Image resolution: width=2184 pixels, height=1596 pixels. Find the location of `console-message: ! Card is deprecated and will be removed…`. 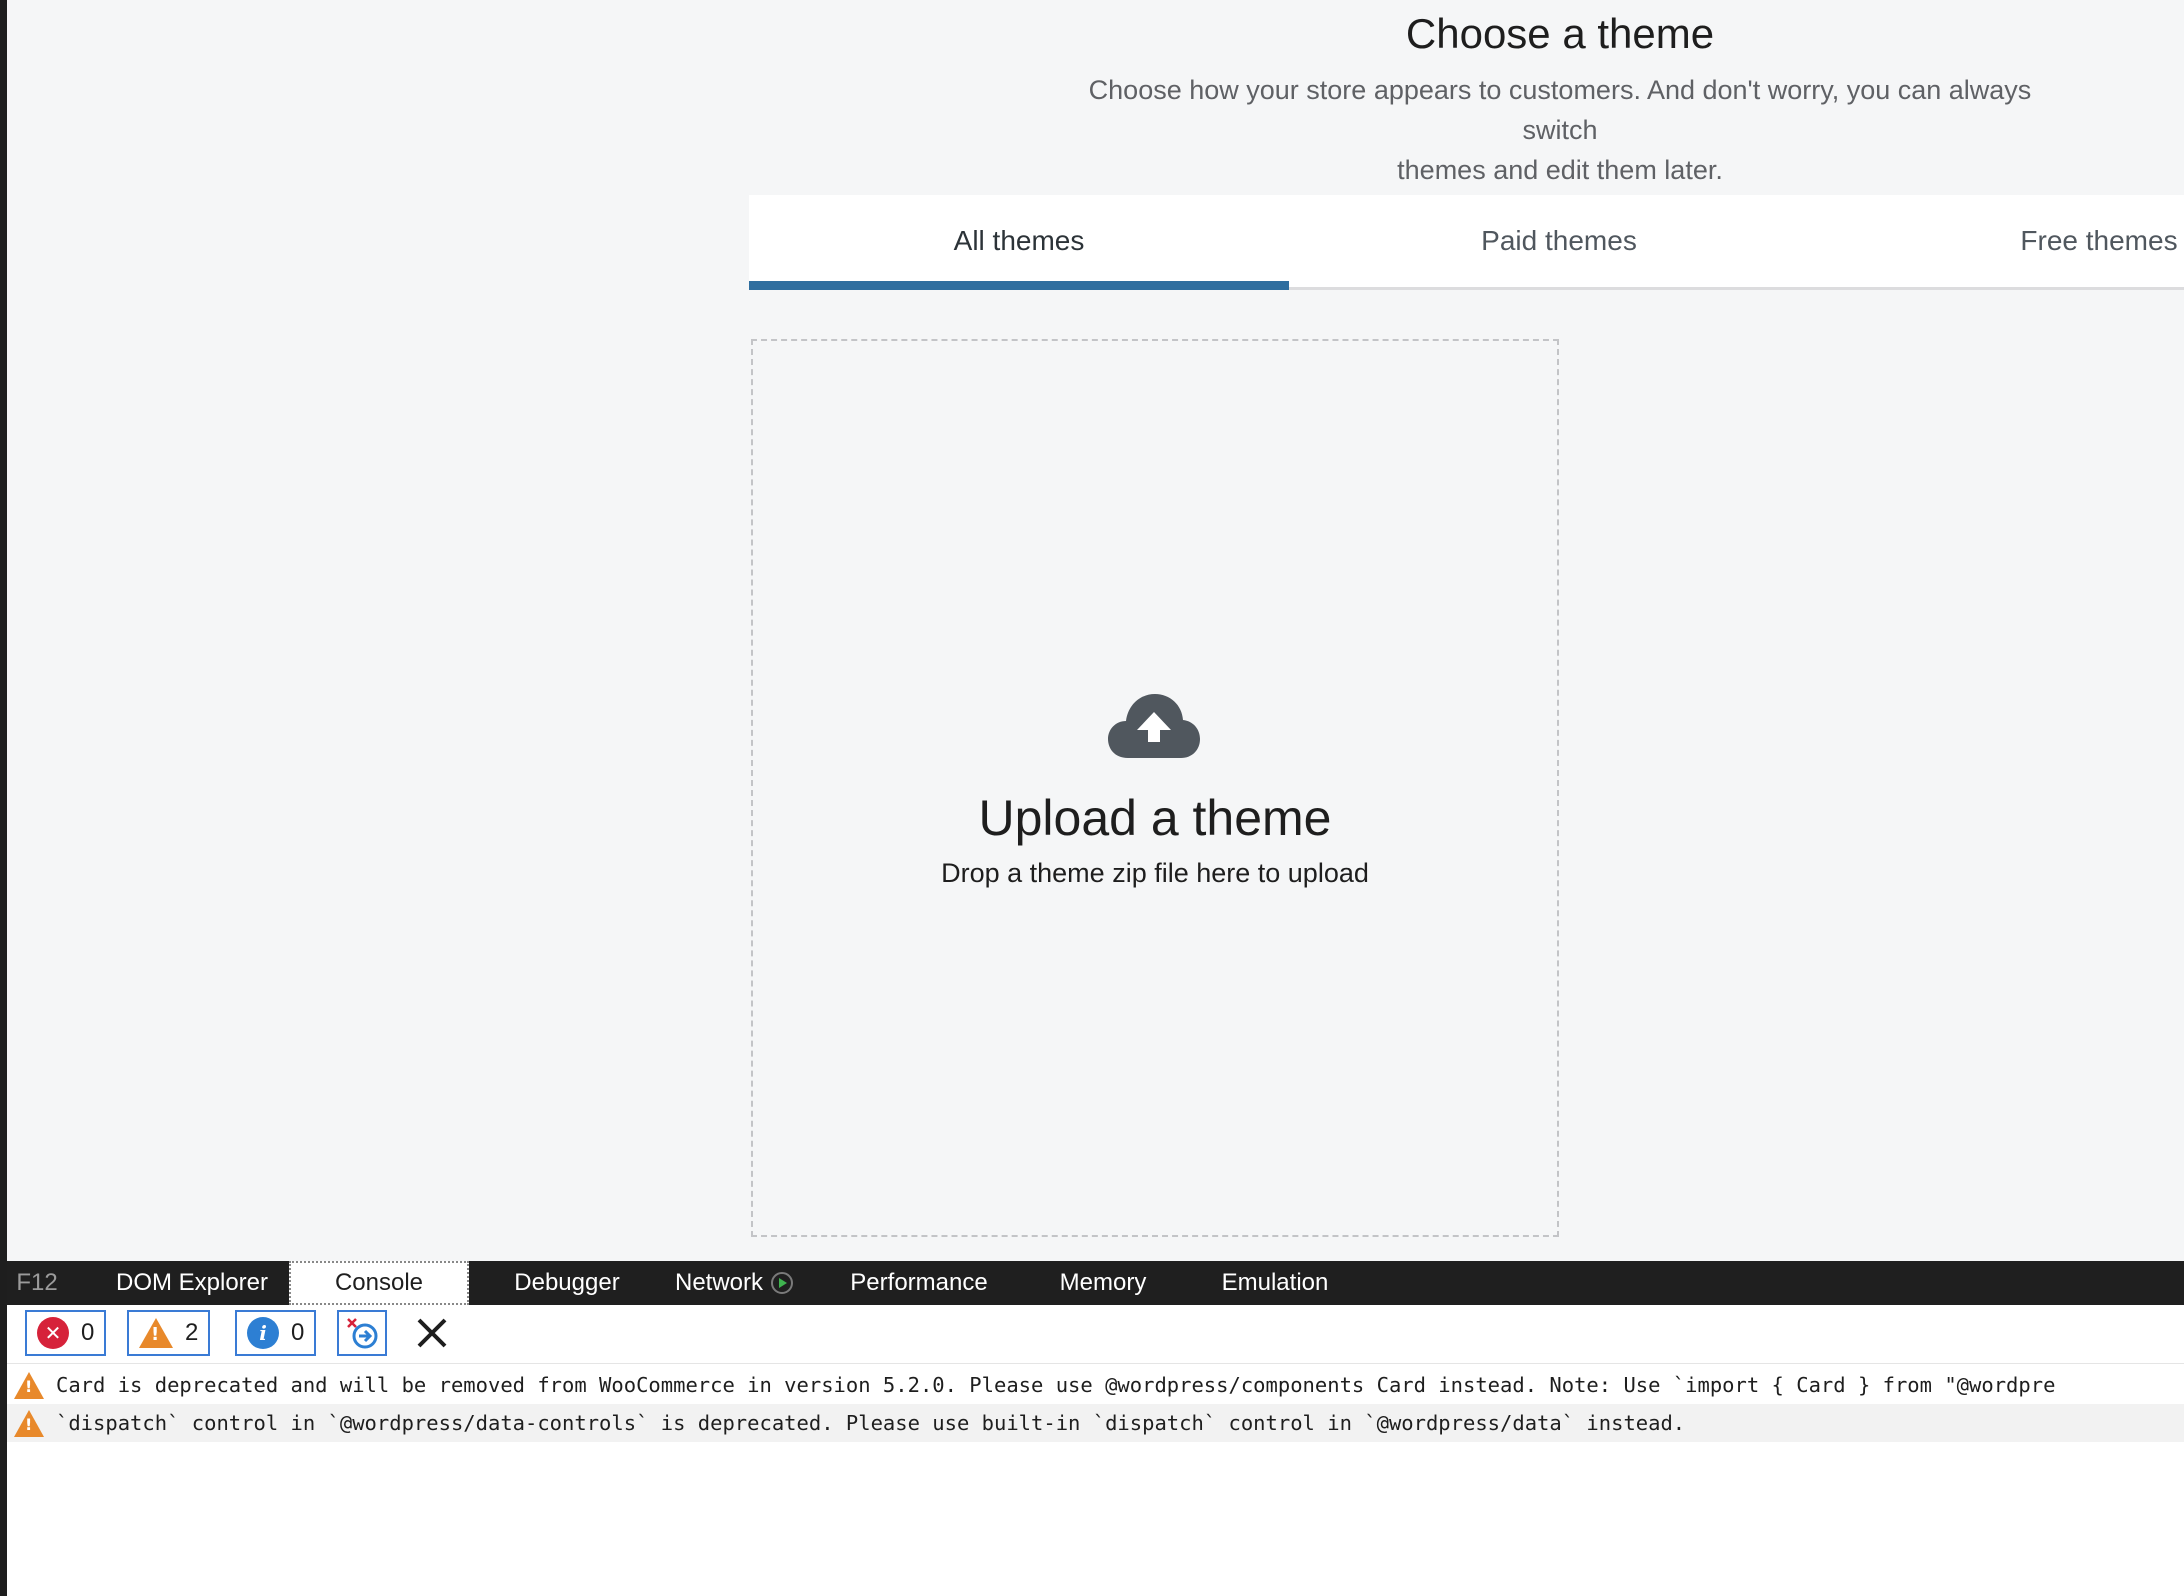

console-message: ! Card is deprecated and will be removed… is located at coordinates (1095, 1385).